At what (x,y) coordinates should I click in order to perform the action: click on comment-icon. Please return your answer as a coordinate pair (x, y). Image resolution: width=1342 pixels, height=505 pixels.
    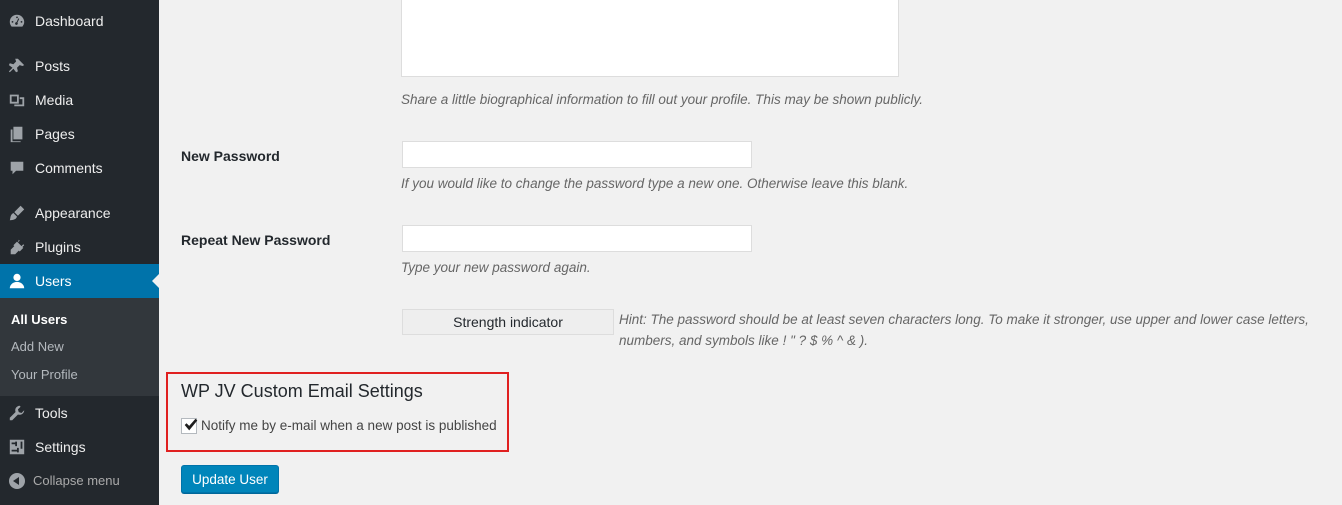
    Looking at the image, I should click on (17, 168).